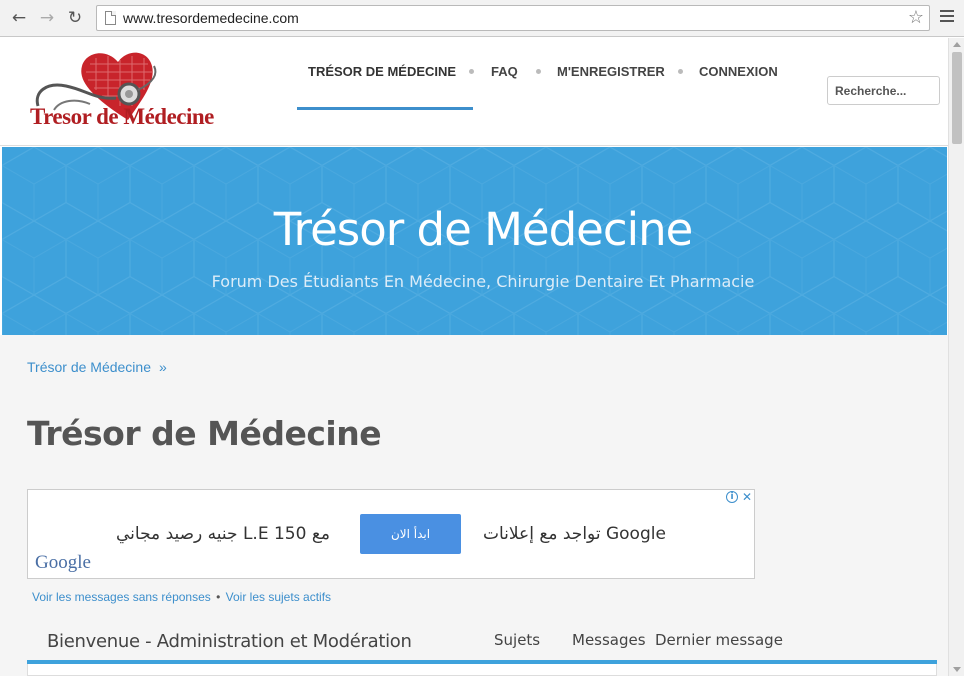  Describe the element at coordinates (956, 357) in the screenshot. I see `page-scrollbar` at that location.